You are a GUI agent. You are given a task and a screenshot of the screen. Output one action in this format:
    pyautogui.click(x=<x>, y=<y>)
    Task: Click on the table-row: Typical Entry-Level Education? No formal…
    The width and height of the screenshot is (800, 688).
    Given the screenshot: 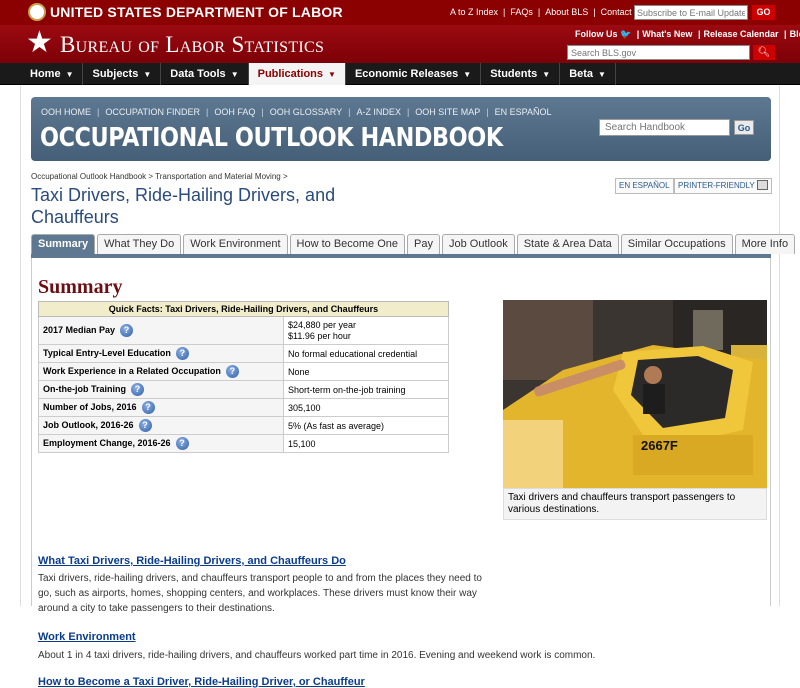 What is the action you would take?
    pyautogui.click(x=243, y=353)
    